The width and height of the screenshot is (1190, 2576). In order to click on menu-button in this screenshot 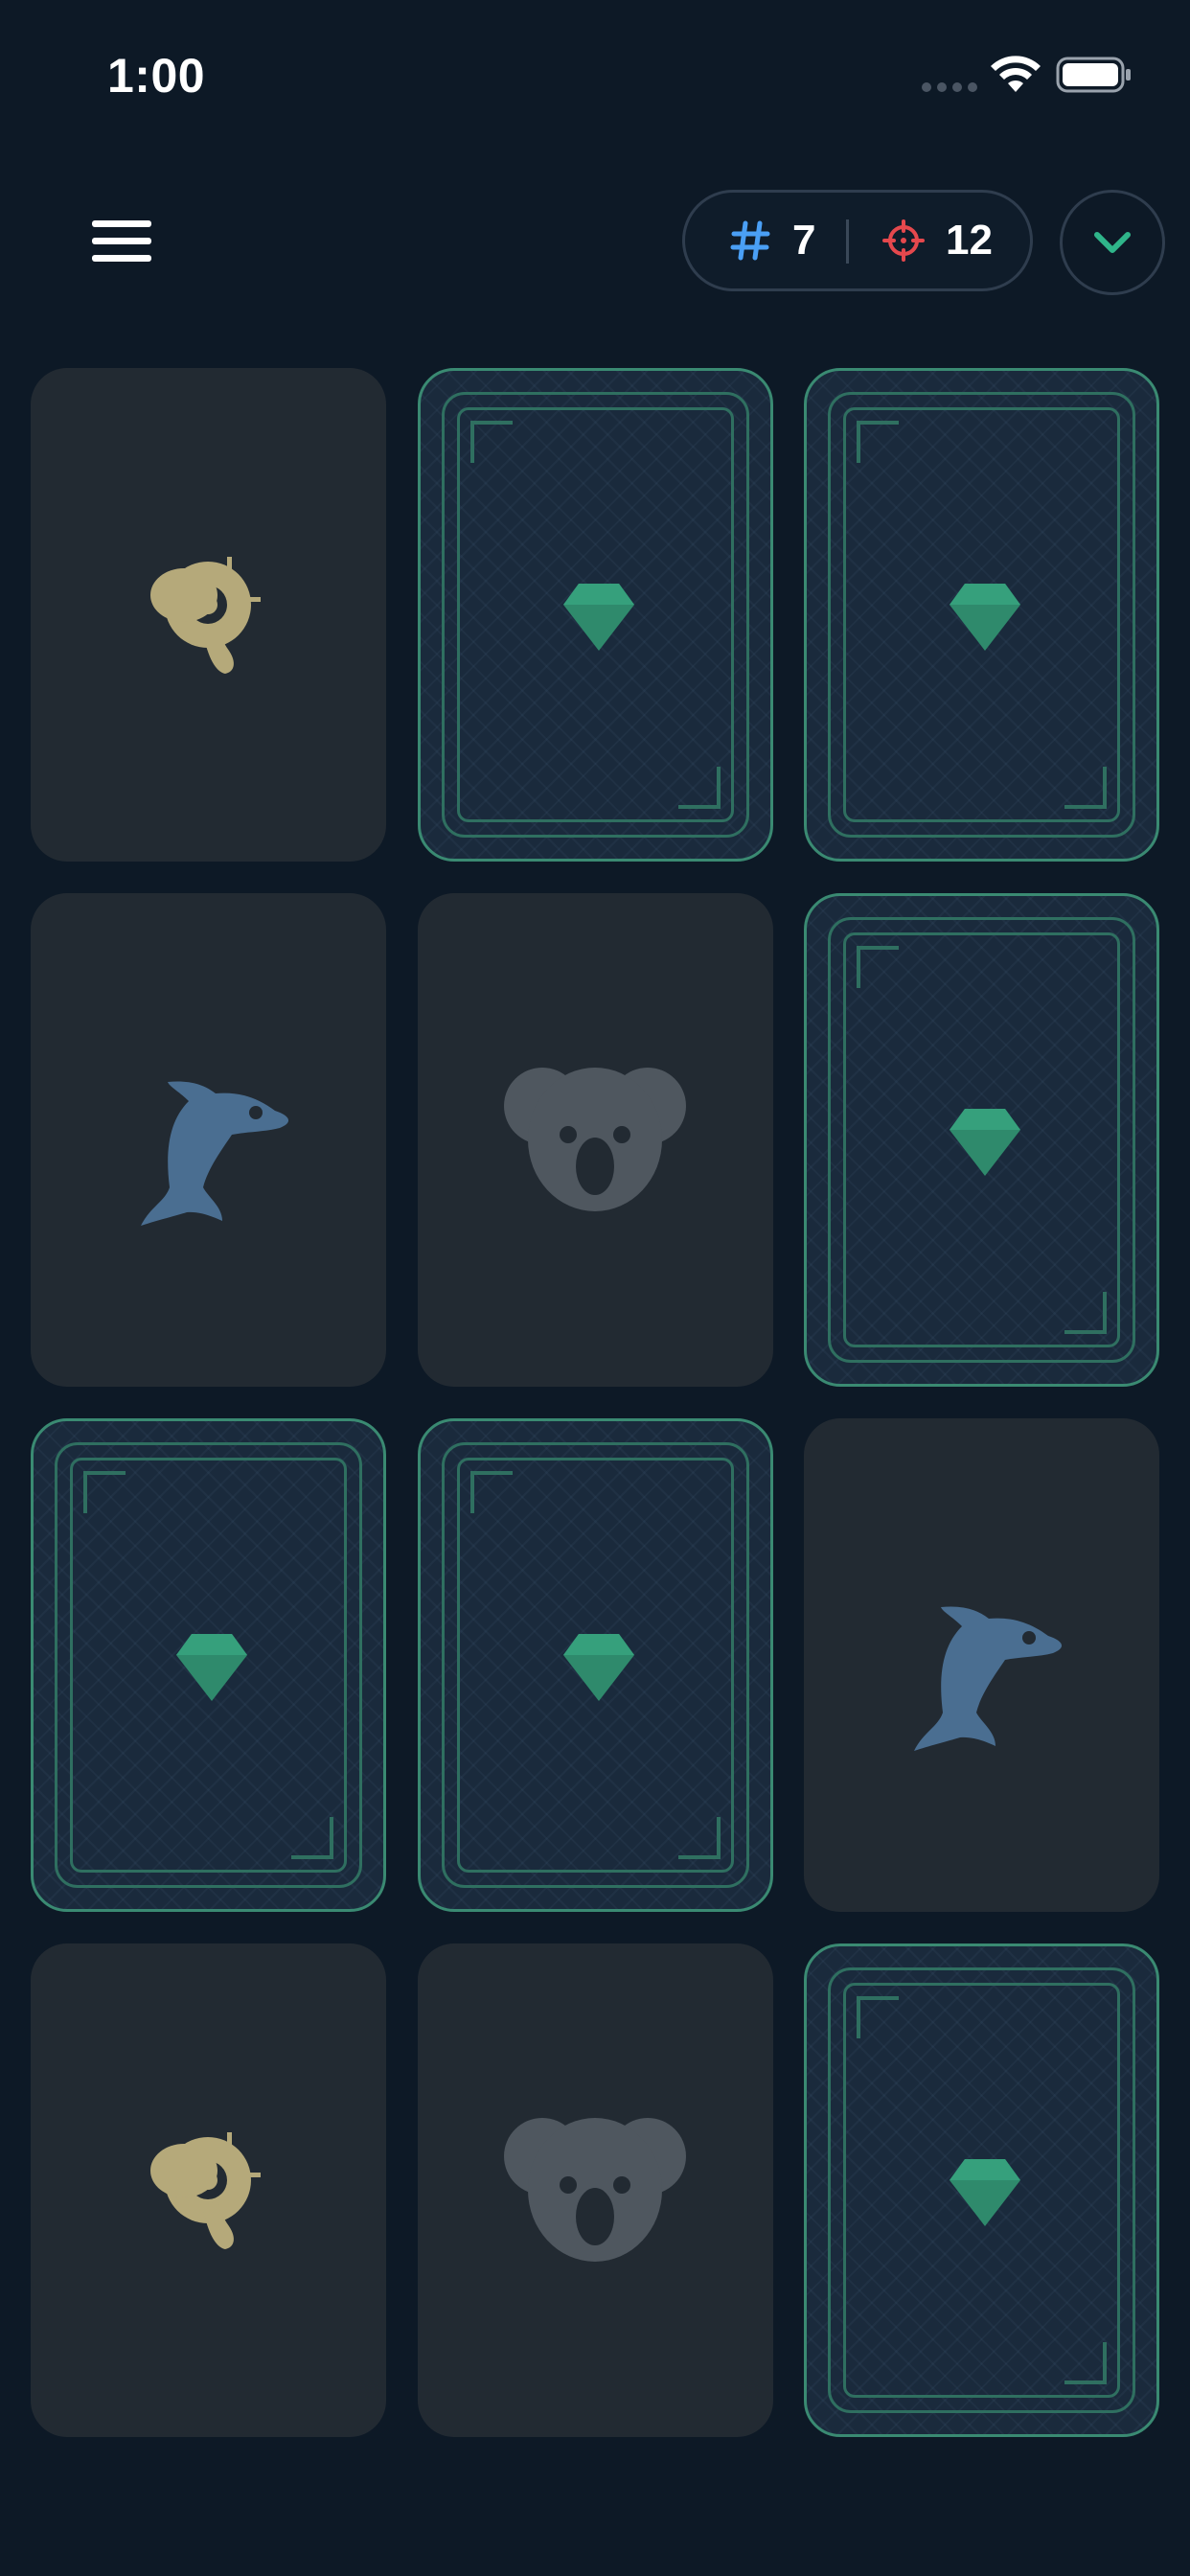, I will do `click(122, 241)`.